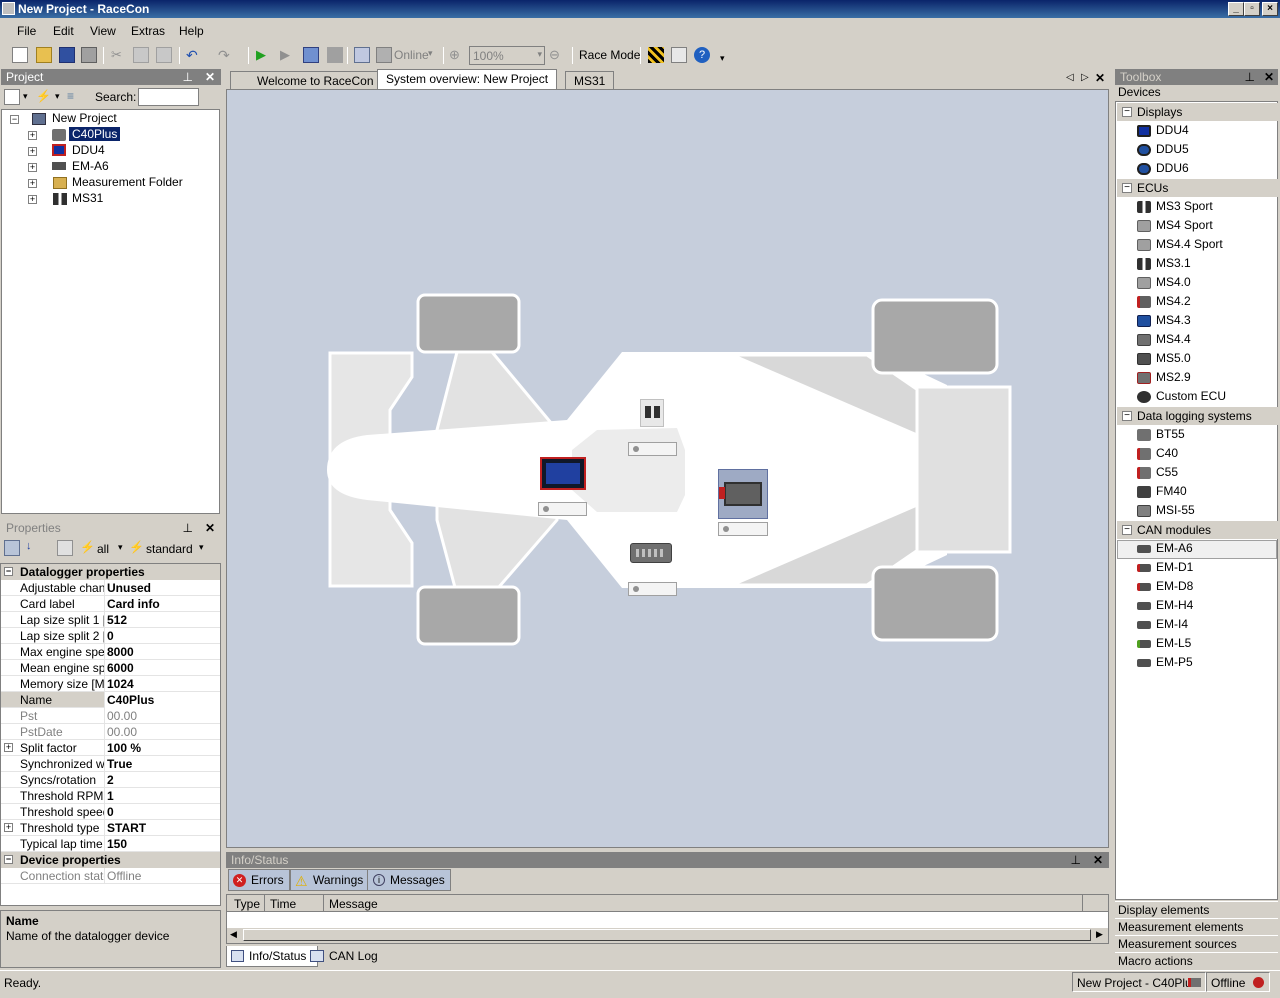 This screenshot has width=1280, height=998. I want to click on paste-icon, so click(164, 55).